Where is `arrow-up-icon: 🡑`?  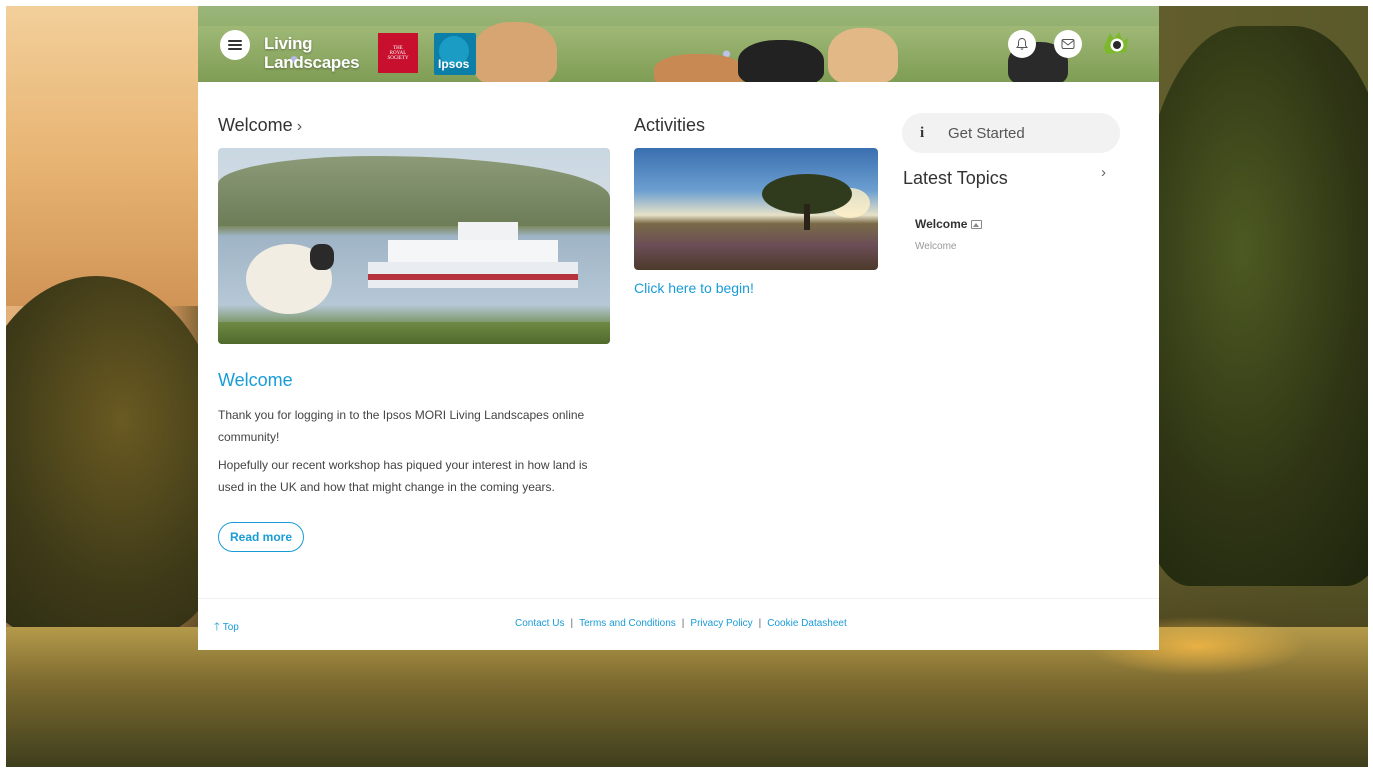
arrow-up-icon: 🡑 is located at coordinates (217, 627).